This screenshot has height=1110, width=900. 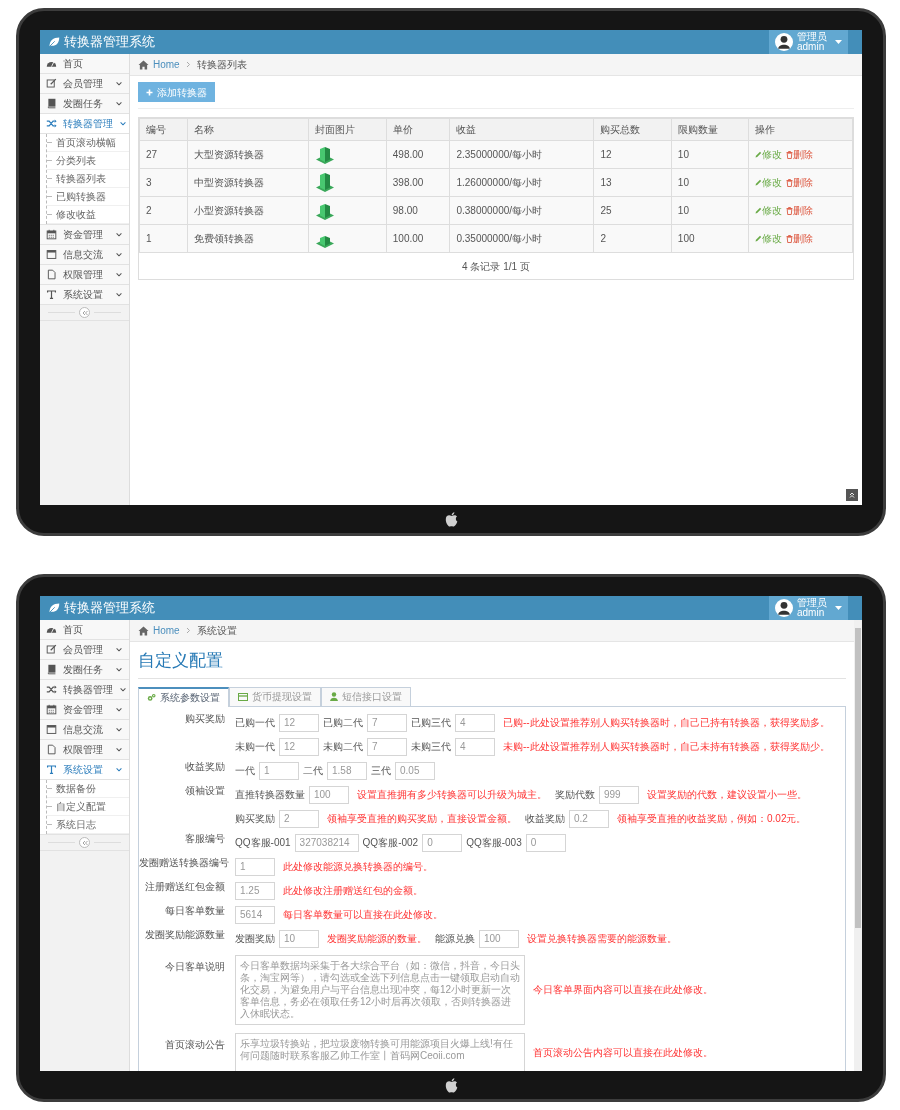 What do you see at coordinates (79, 178) in the screenshot?
I see `submenu-item: 转换器列表` at bounding box center [79, 178].